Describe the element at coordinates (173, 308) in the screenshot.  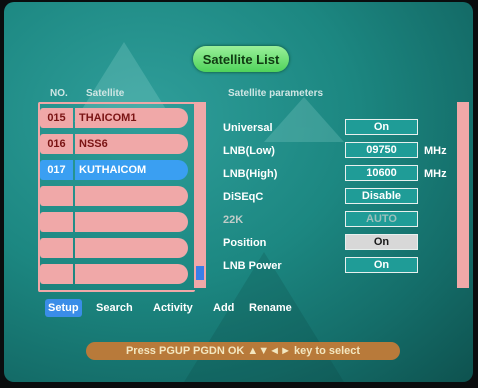
I see `menu-activity: Activity` at that location.